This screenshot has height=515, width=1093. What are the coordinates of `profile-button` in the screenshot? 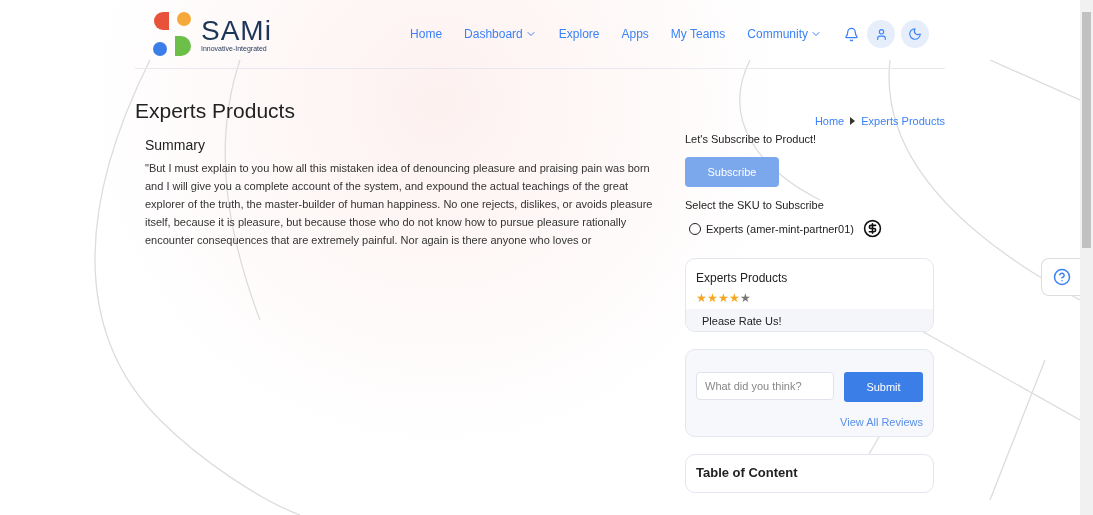 It's located at (881, 34).